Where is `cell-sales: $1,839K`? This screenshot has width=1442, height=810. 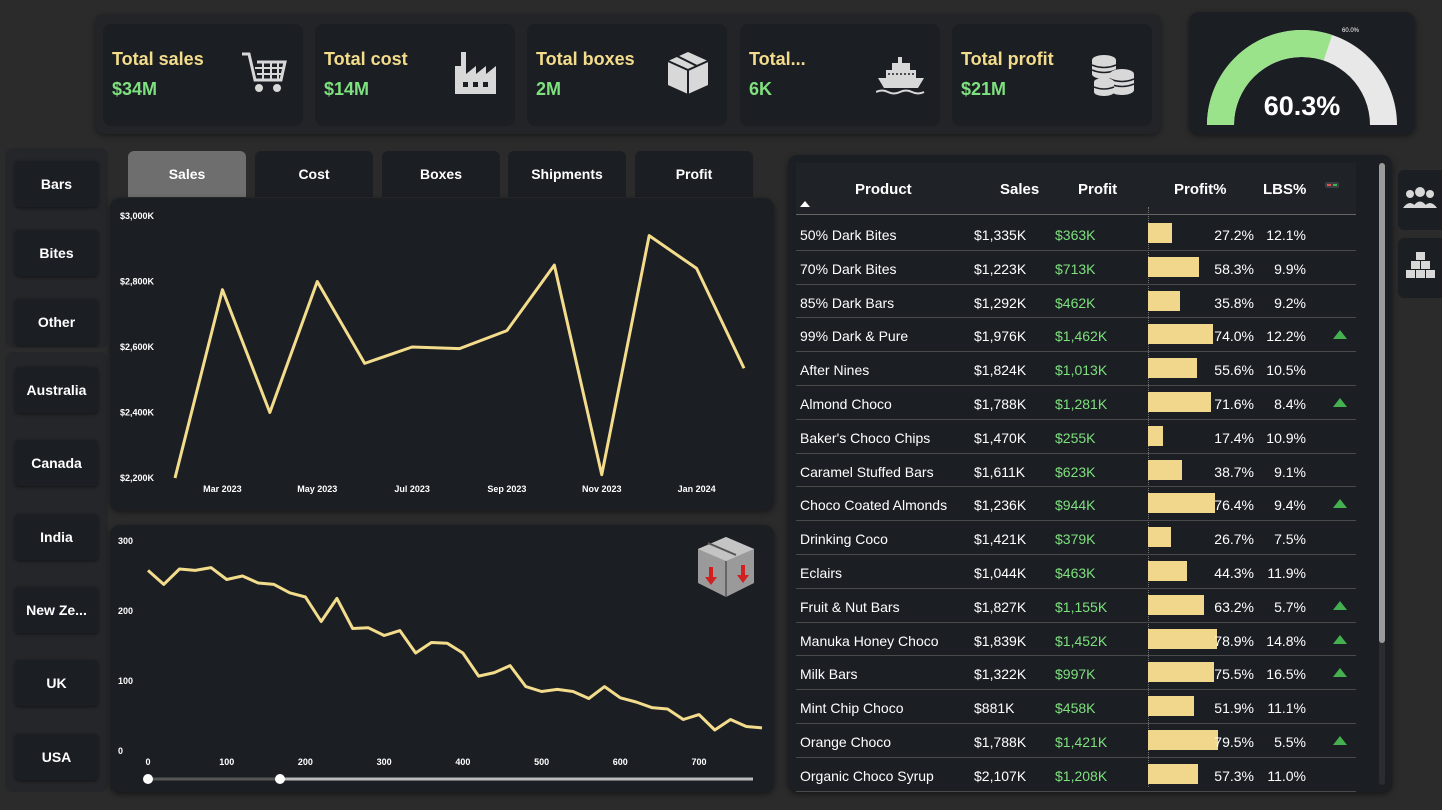
cell-sales: $1,839K is located at coordinates (1000, 640).